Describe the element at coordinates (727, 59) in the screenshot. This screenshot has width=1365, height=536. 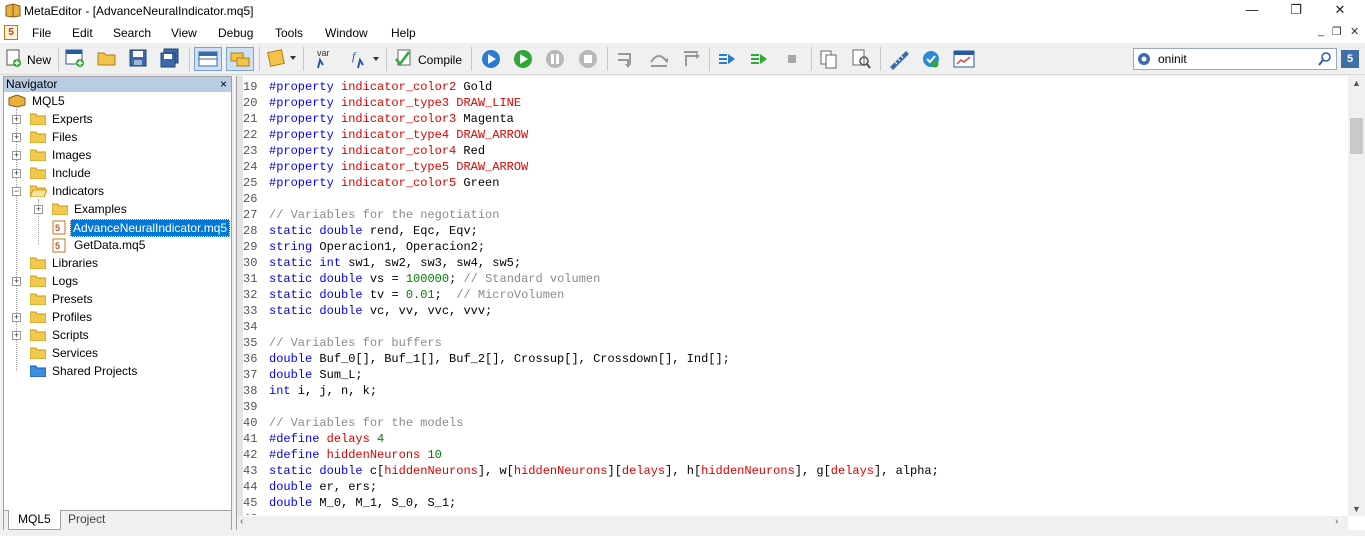
I see `start-profiling-real-icon` at that location.